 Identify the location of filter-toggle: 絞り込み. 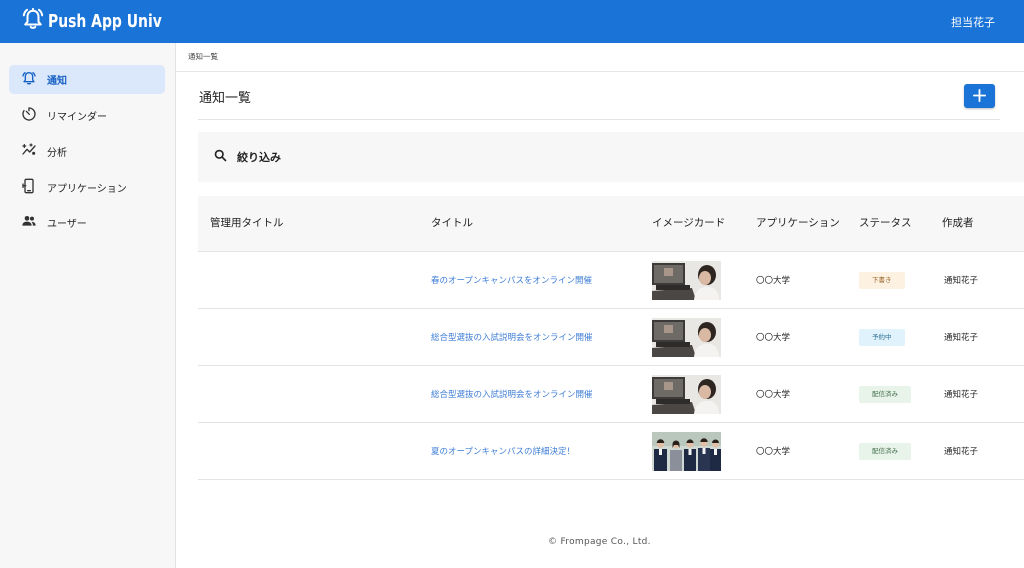
(611, 157).